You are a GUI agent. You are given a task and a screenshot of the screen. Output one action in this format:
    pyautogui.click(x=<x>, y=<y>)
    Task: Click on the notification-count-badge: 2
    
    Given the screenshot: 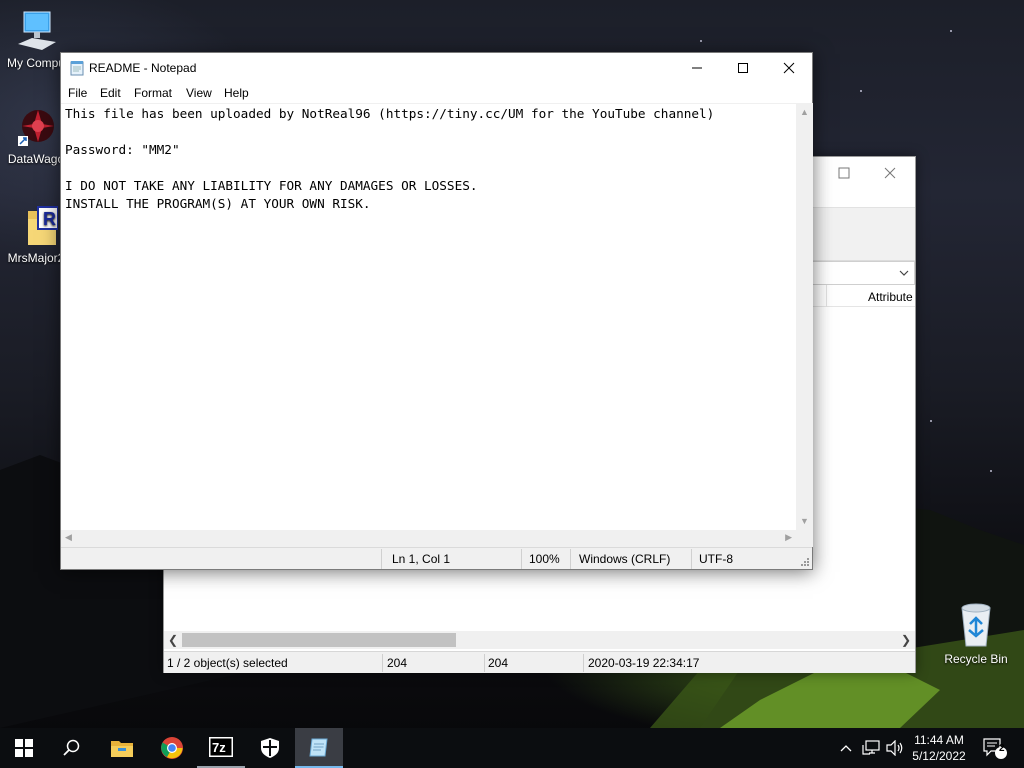 What is the action you would take?
    pyautogui.click(x=1002, y=748)
    